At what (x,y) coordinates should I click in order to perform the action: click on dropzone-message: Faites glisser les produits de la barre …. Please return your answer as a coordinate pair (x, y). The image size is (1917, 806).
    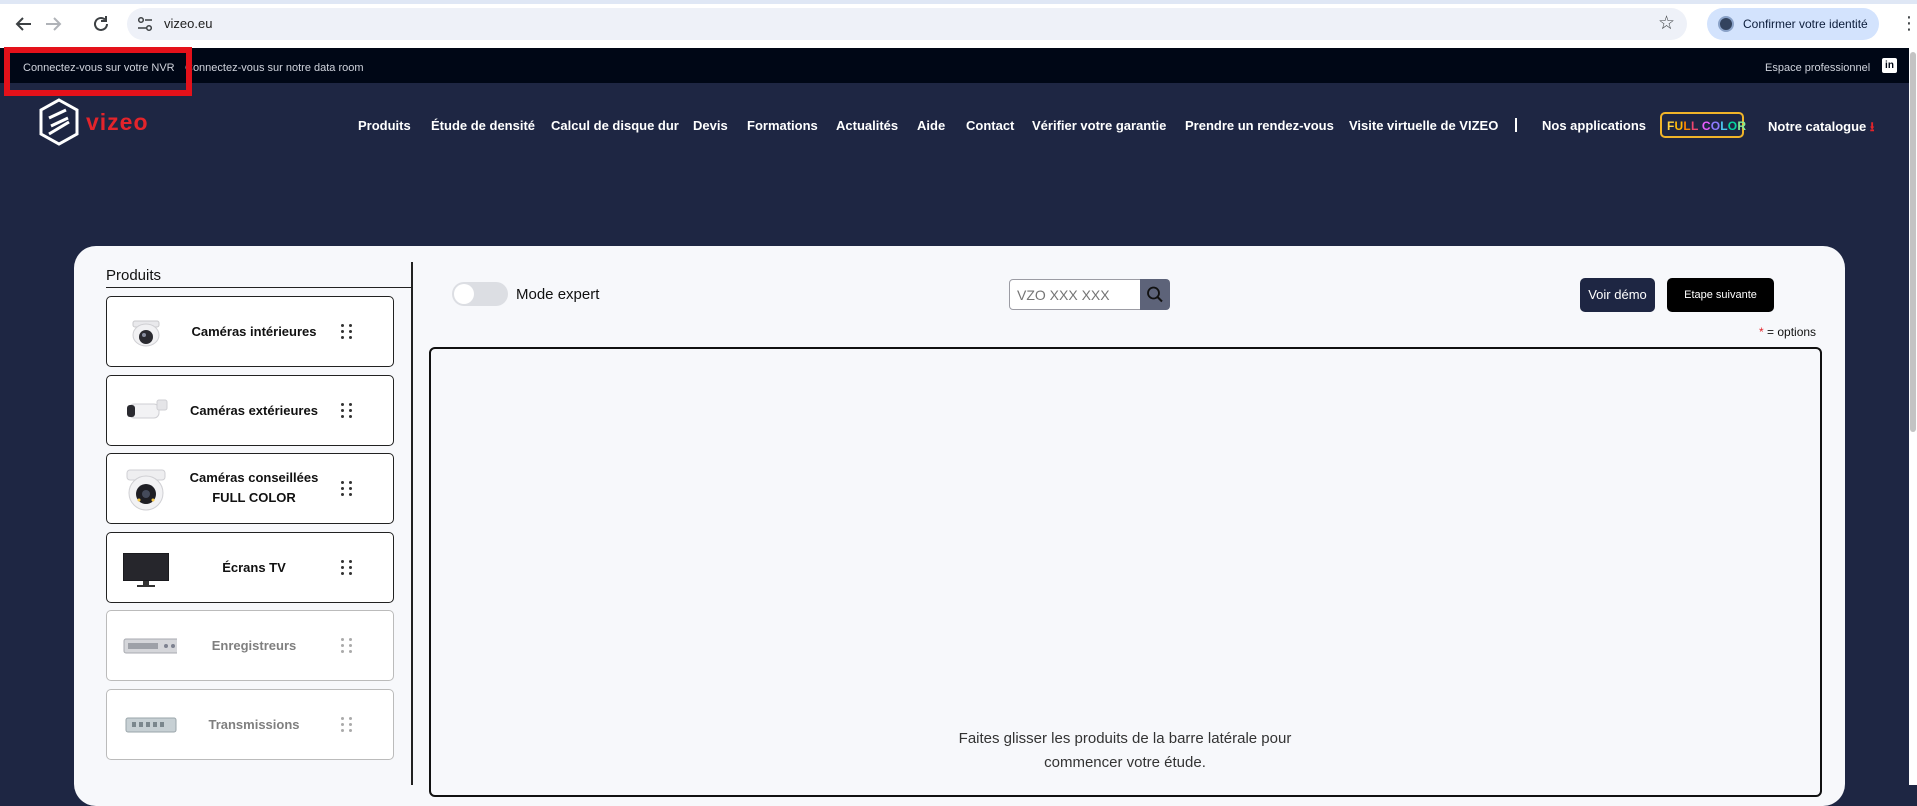
    Looking at the image, I should click on (1125, 751).